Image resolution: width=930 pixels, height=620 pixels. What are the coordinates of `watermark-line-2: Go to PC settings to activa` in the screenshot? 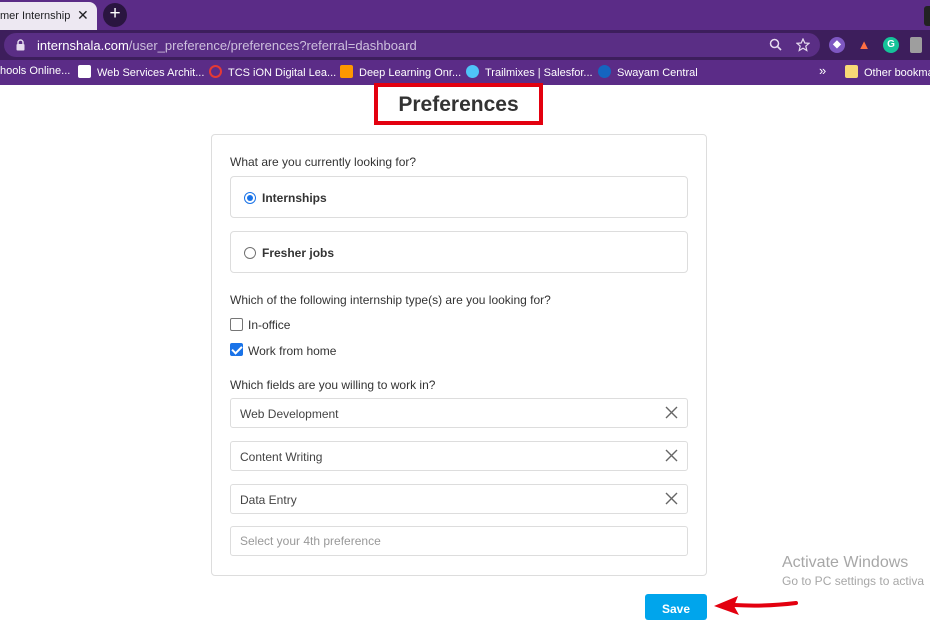 It's located at (853, 581).